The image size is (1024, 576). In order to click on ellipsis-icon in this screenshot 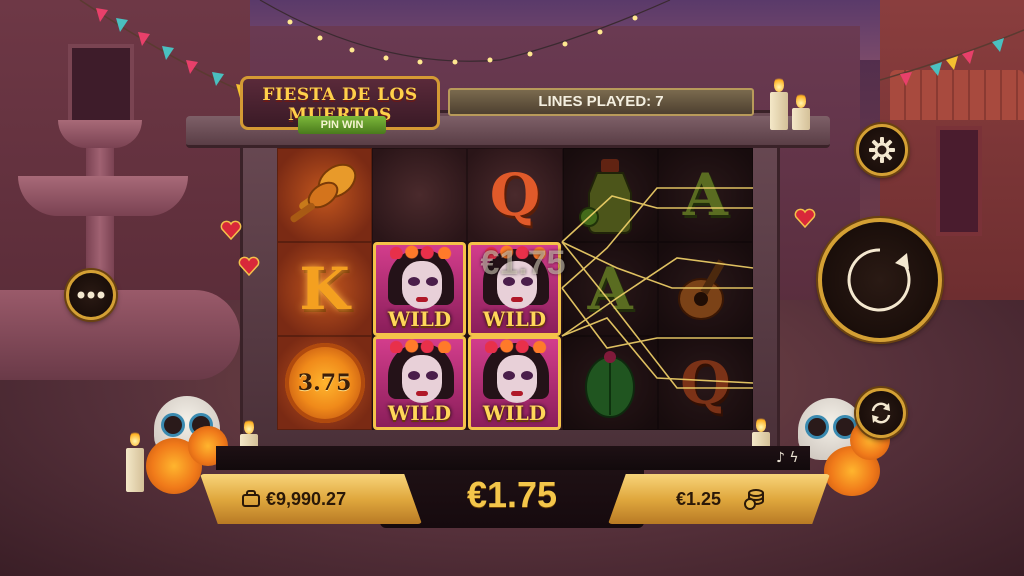, I will do `click(91, 295)`.